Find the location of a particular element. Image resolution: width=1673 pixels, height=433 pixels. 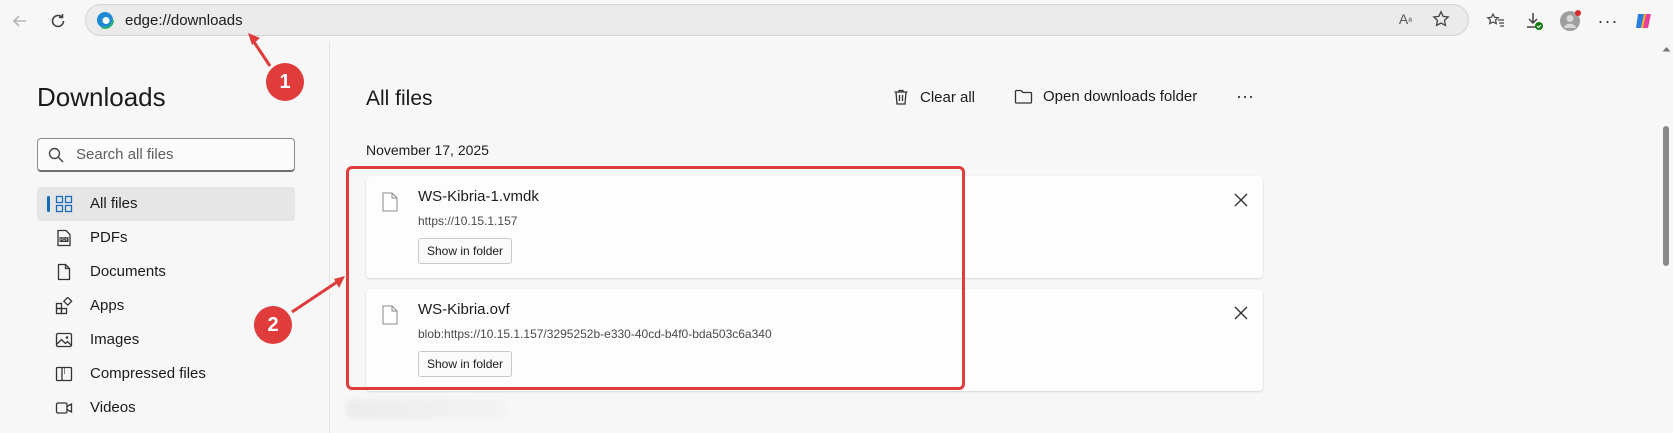

annotation-arrows is located at coordinates (296, 173).